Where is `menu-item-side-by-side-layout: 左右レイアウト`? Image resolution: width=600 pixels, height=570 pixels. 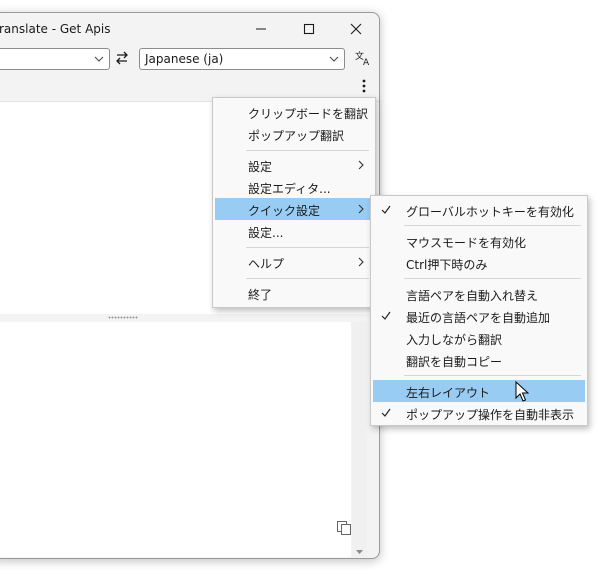
menu-item-side-by-side-layout: 左右レイアウト is located at coordinates (479, 391).